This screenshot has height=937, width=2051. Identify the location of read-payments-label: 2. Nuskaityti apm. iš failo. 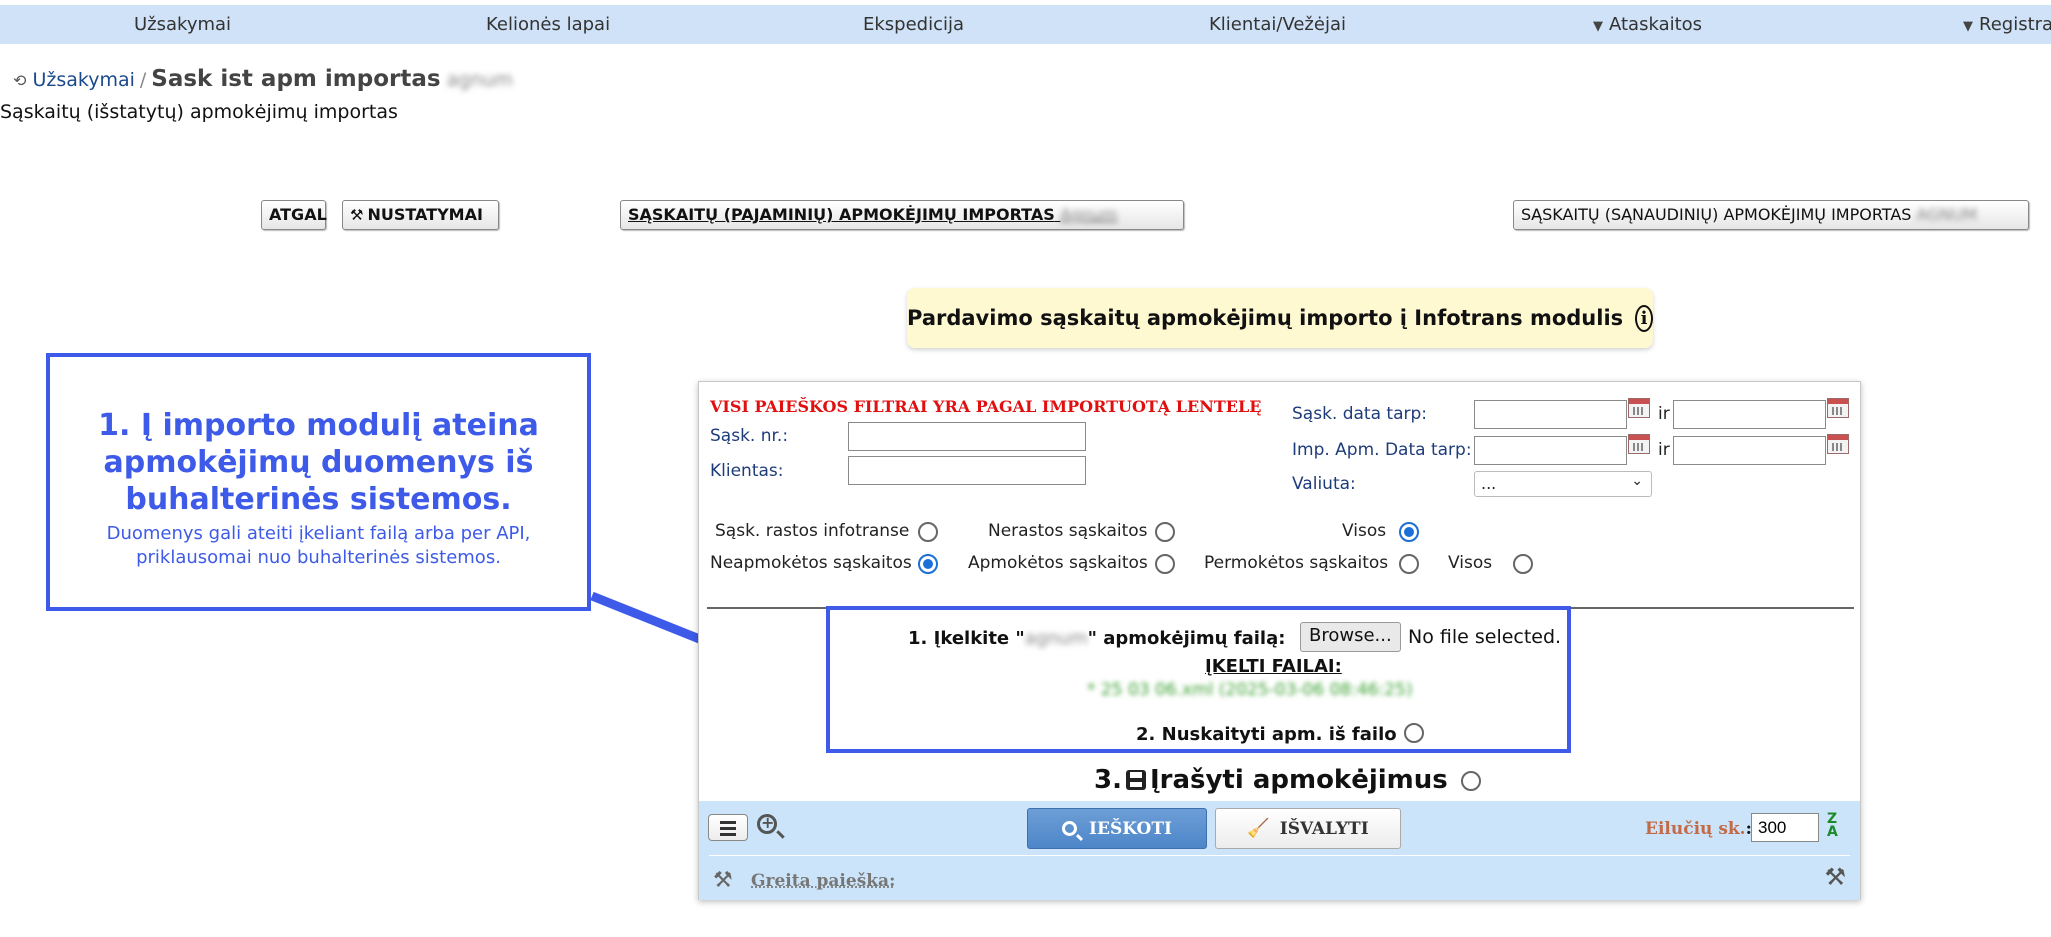
(1266, 734).